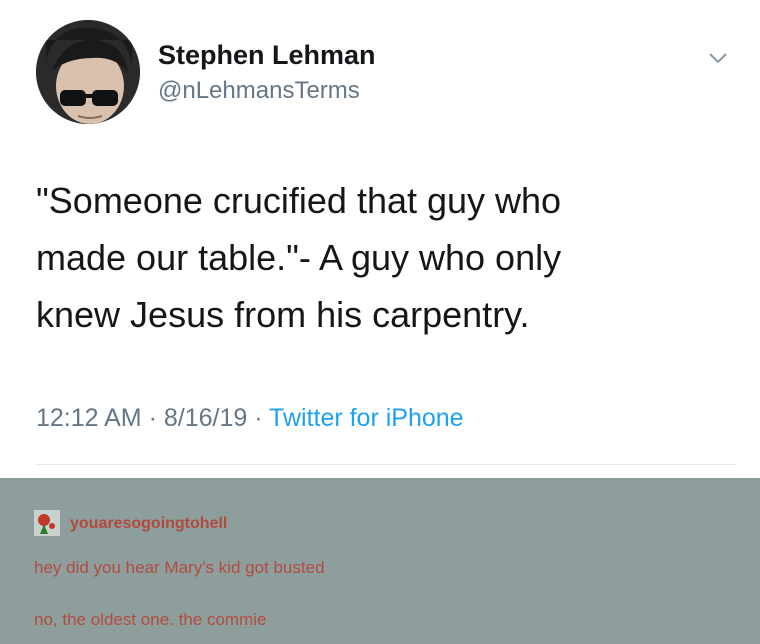 The image size is (760, 644). Describe the element at coordinates (366, 418) in the screenshot. I see `tweet-source: Twitter for iPhone` at that location.